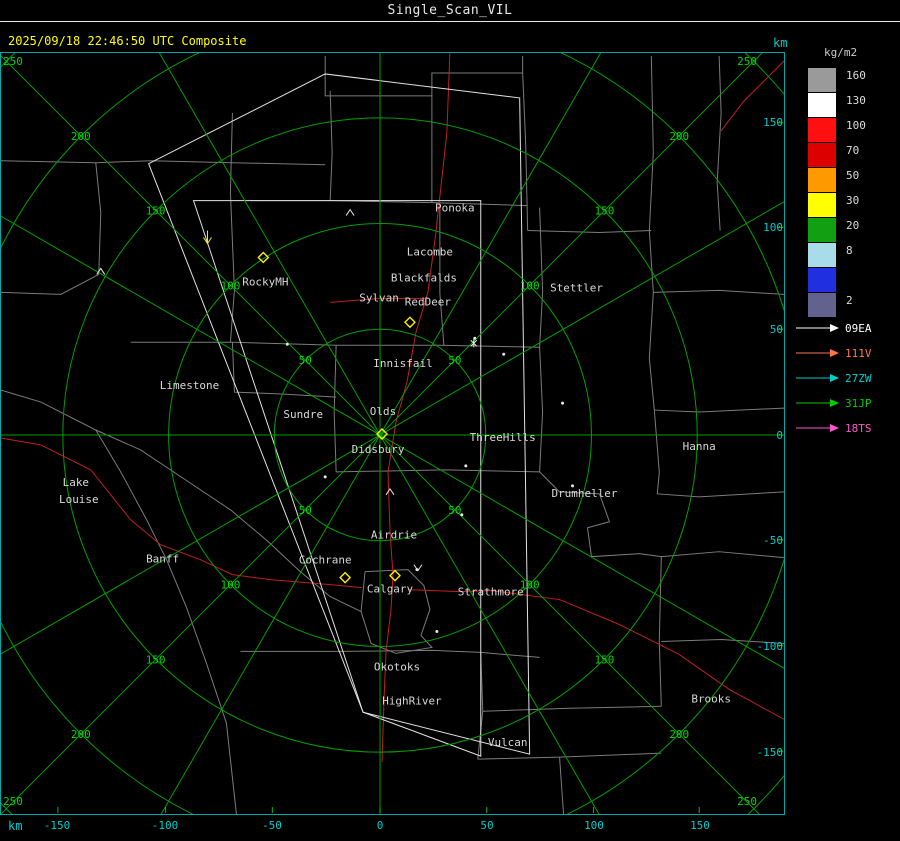  Describe the element at coordinates (162, 559) in the screenshot. I see `city-label: Banff` at that location.